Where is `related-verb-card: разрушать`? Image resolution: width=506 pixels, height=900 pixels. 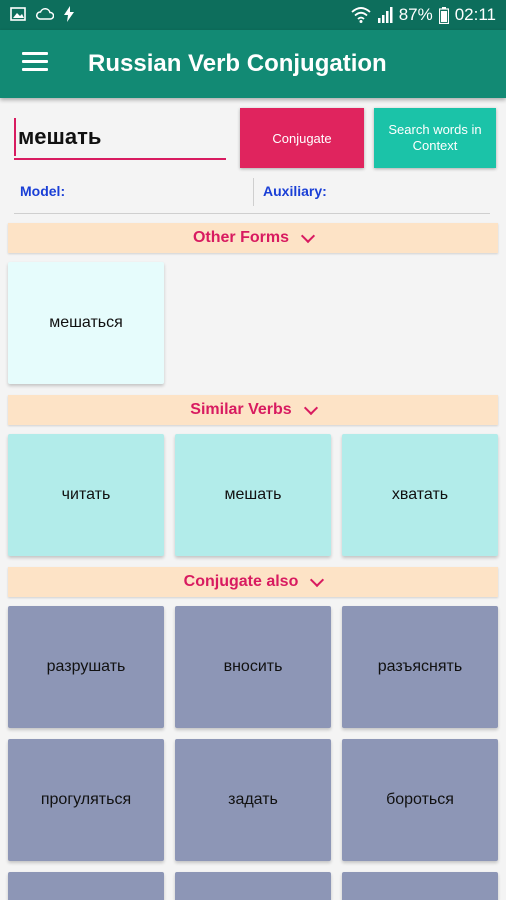
related-verb-card: разрушать is located at coordinates (86, 667).